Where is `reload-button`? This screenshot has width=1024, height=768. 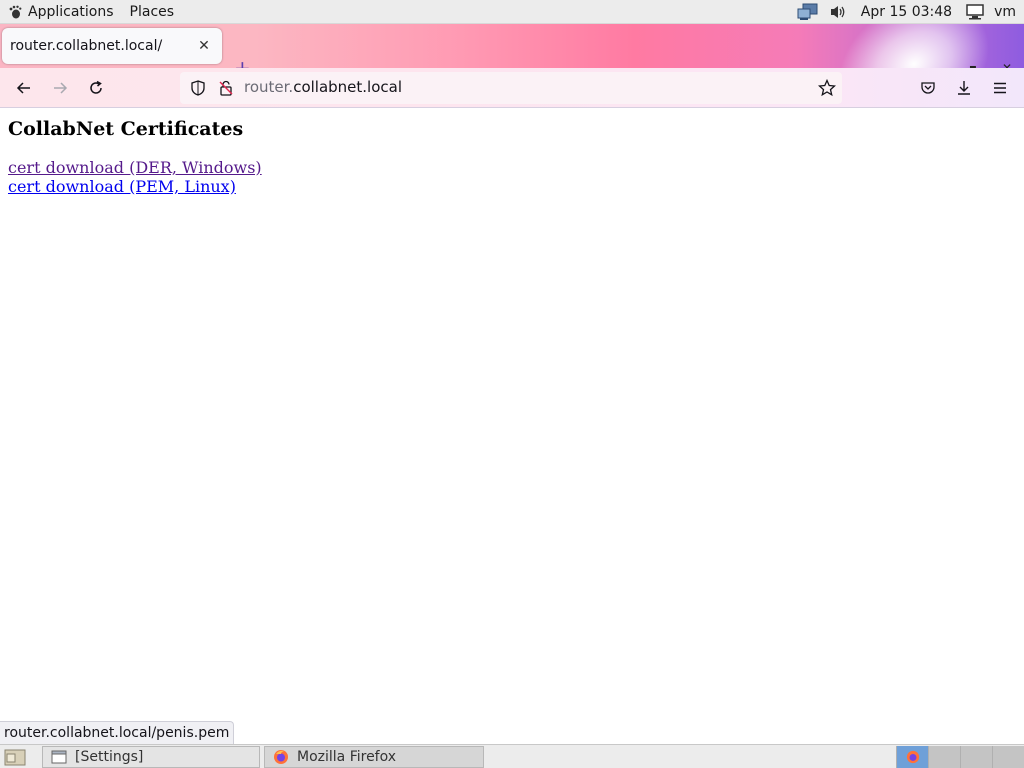 reload-button is located at coordinates (96, 88).